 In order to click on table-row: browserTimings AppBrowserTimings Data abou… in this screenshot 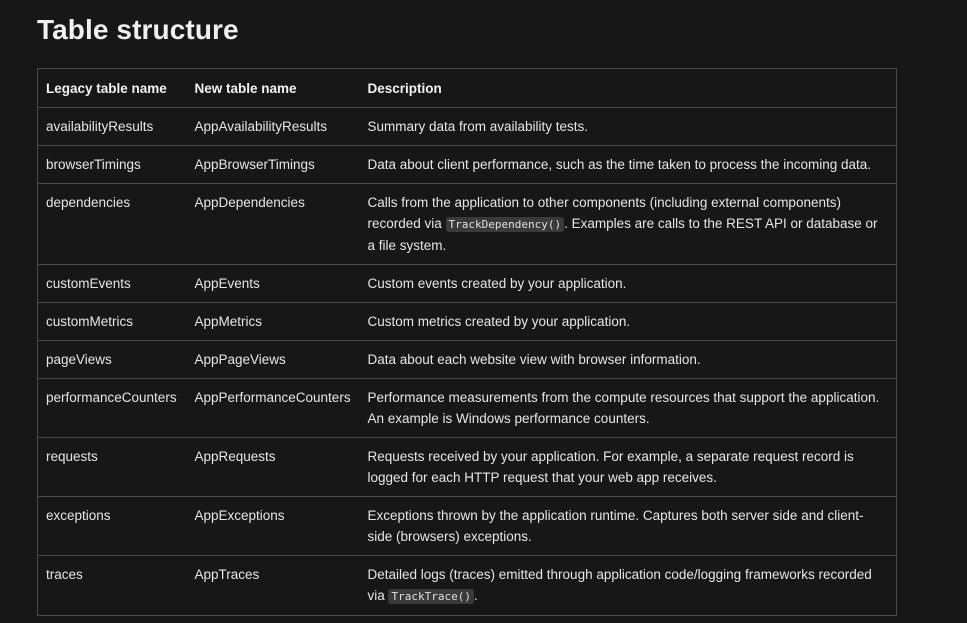, I will do `click(467, 164)`.